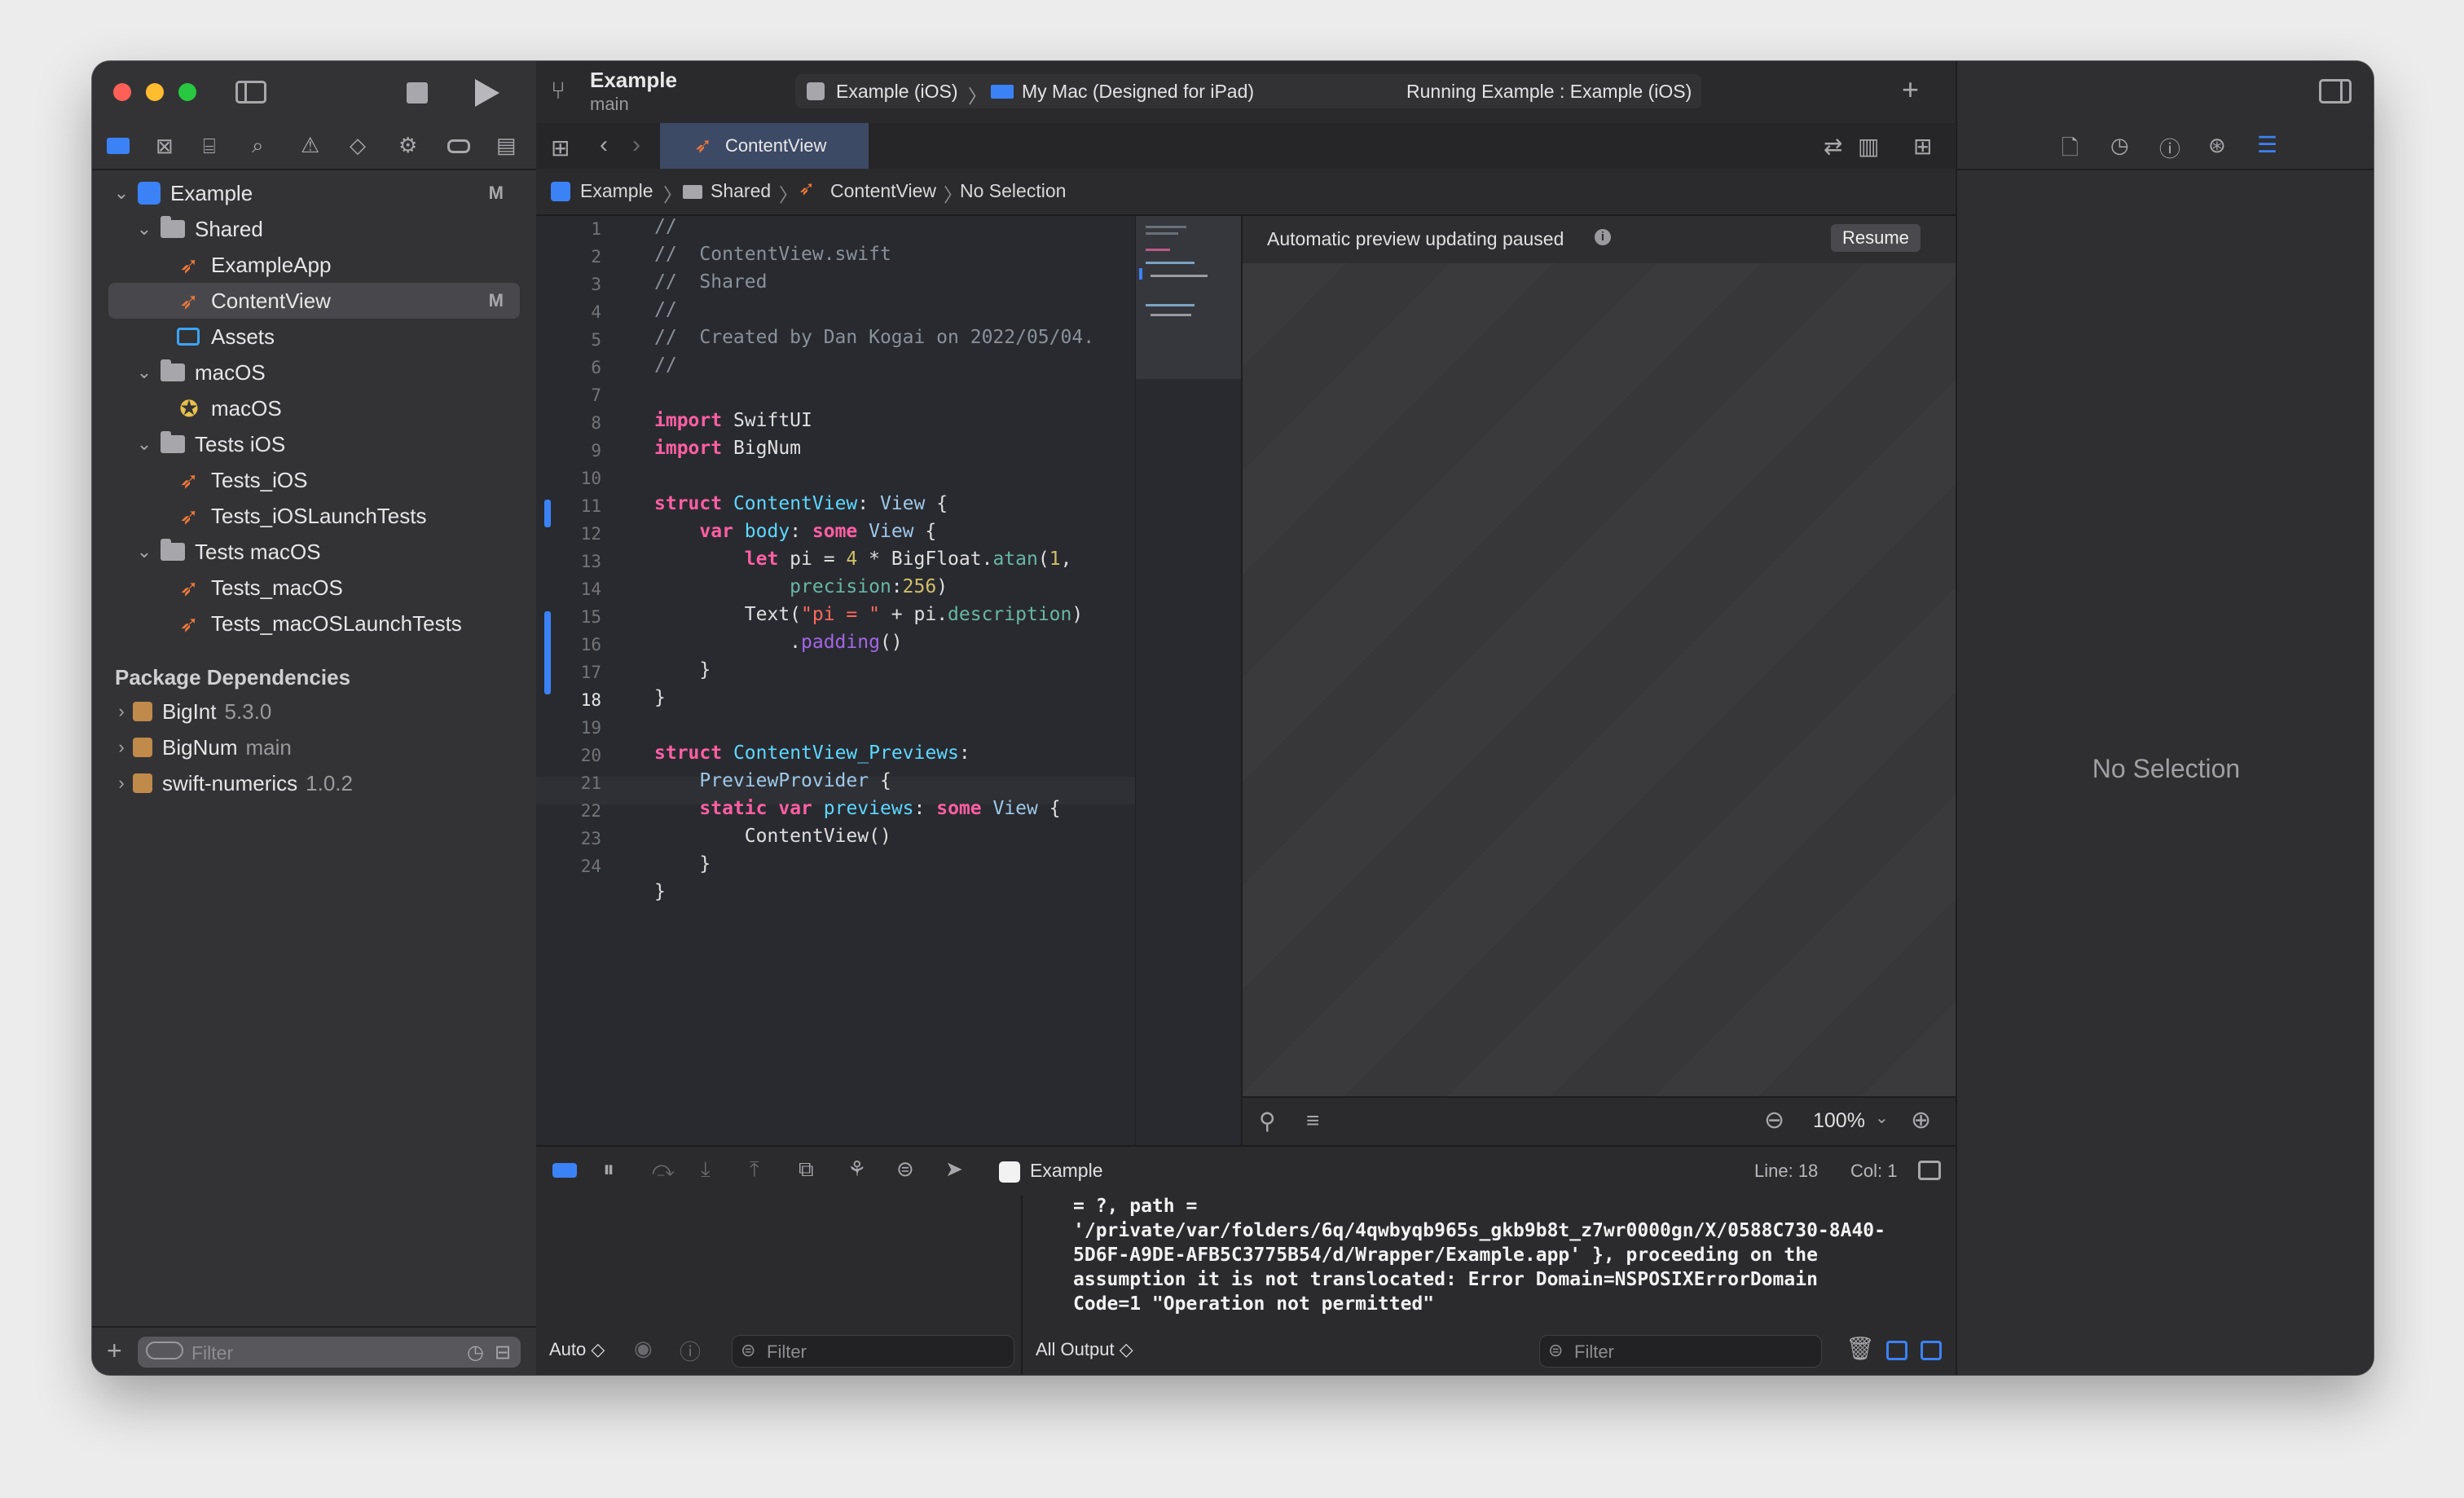 This screenshot has height=1498, width=2464. I want to click on line-number: 9, so click(568, 451).